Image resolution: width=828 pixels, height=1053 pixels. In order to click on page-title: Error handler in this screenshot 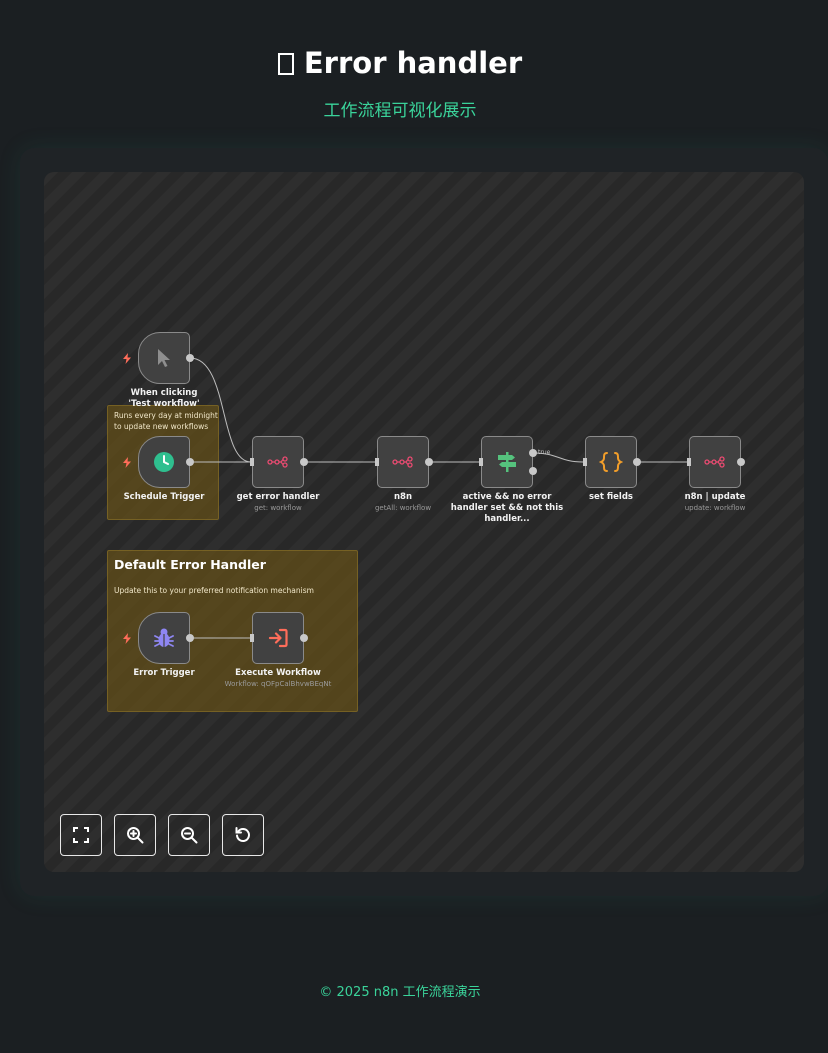, I will do `click(400, 63)`.